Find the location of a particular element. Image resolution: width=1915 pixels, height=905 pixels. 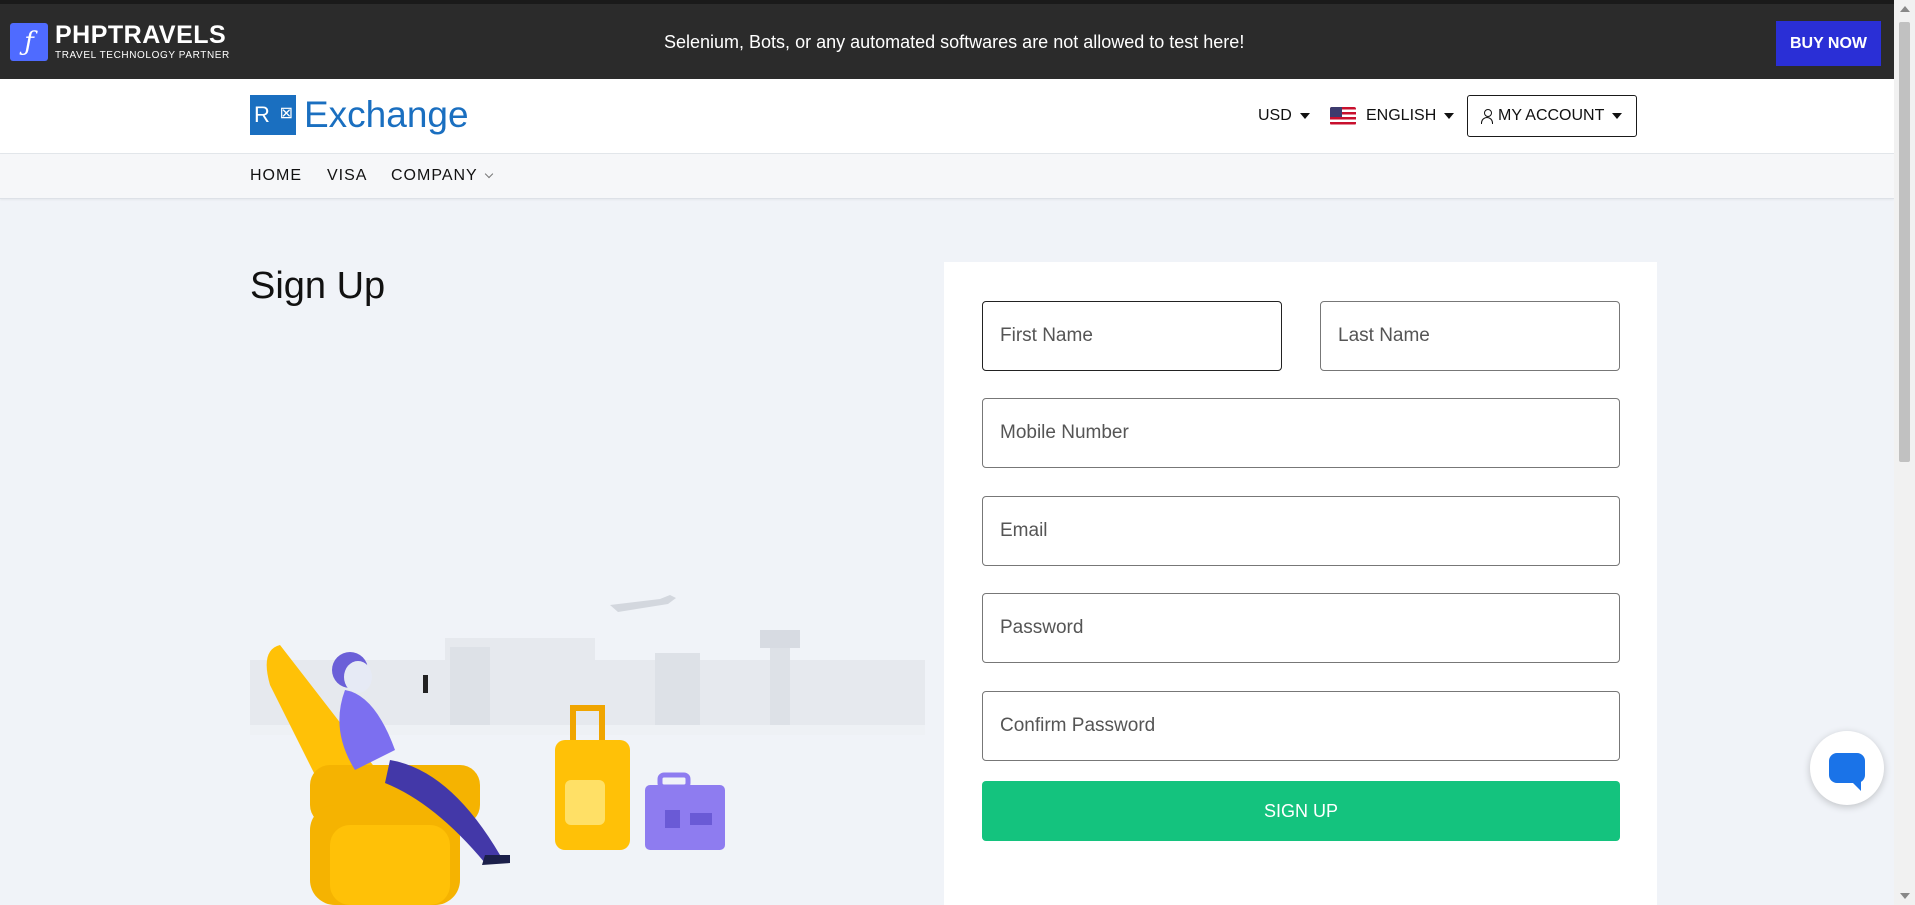

language-label: ENGLISH is located at coordinates (1401, 115).